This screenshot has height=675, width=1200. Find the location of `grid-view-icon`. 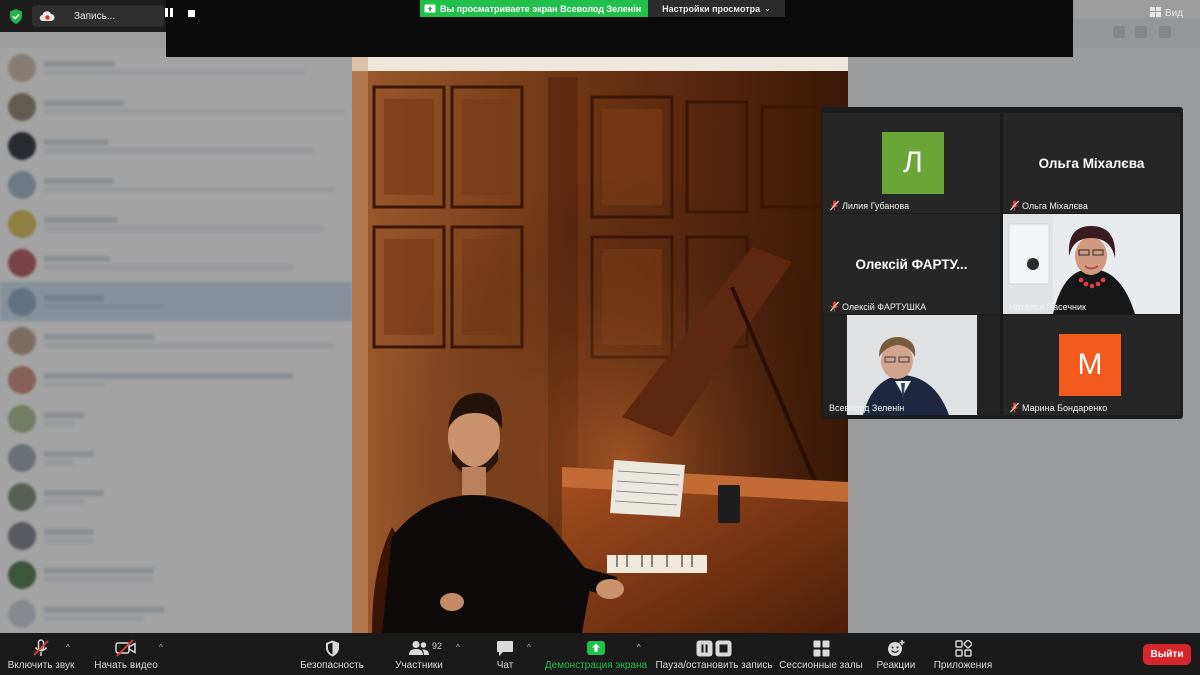

grid-view-icon is located at coordinates (1155, 13).